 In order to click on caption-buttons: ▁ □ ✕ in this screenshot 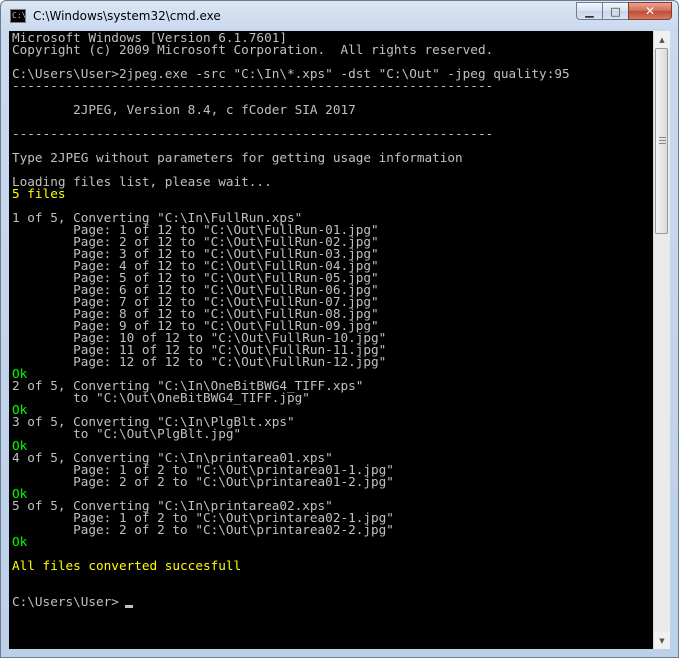, I will do `click(624, 11)`.